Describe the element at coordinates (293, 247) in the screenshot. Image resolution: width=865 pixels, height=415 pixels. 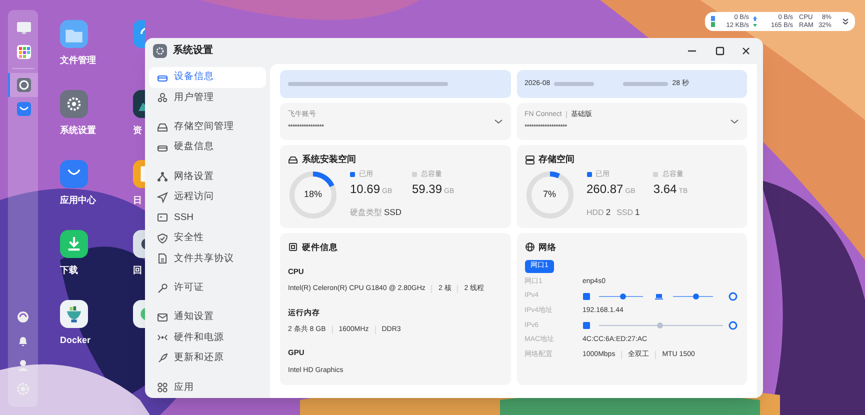
I see `chip-icon` at that location.